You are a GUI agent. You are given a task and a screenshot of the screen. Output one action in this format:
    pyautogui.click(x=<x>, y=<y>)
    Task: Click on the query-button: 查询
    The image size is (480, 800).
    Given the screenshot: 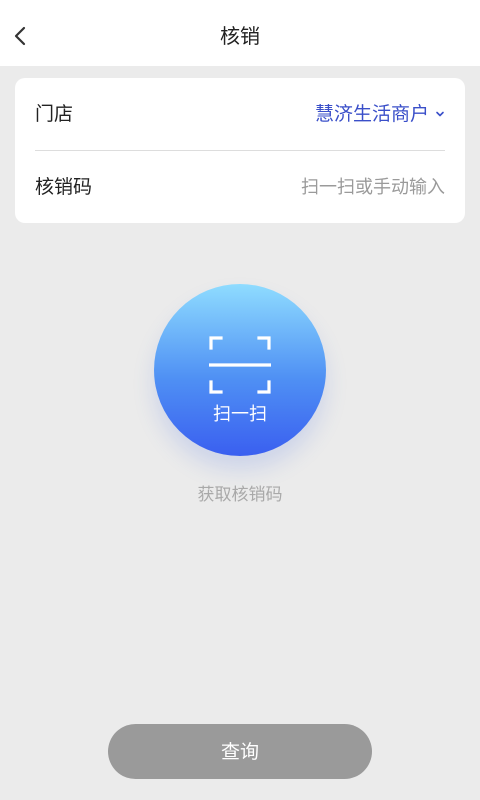 What is the action you would take?
    pyautogui.click(x=240, y=751)
    